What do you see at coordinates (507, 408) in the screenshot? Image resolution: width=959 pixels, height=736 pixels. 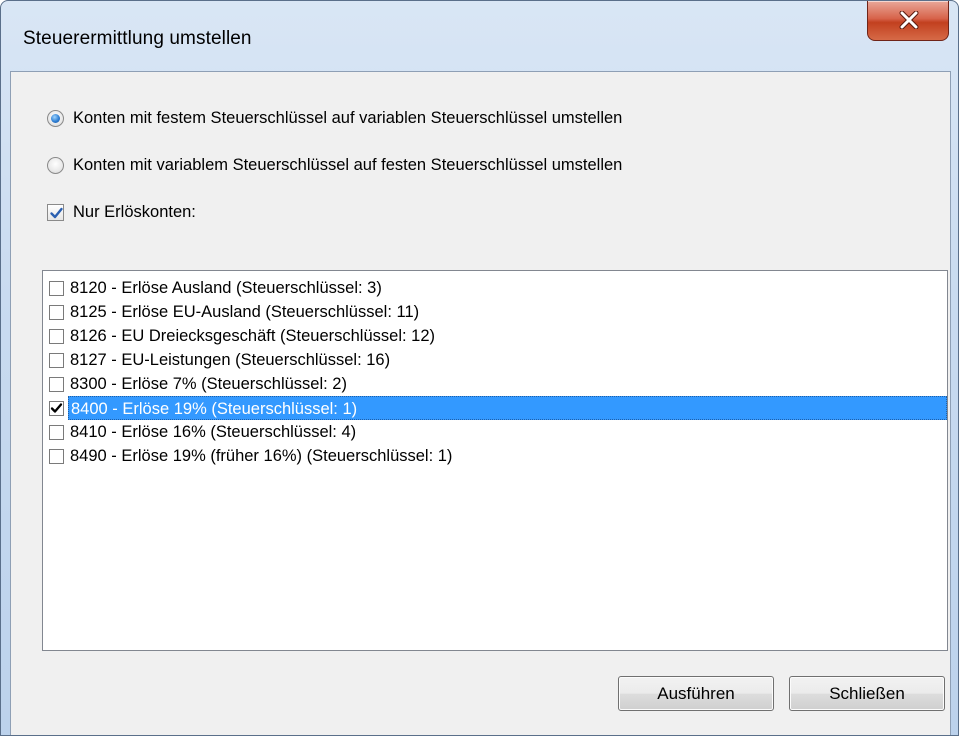 I see `account-label: 8400 - Erlöse 19% (Steuerschlüssel: 1)` at bounding box center [507, 408].